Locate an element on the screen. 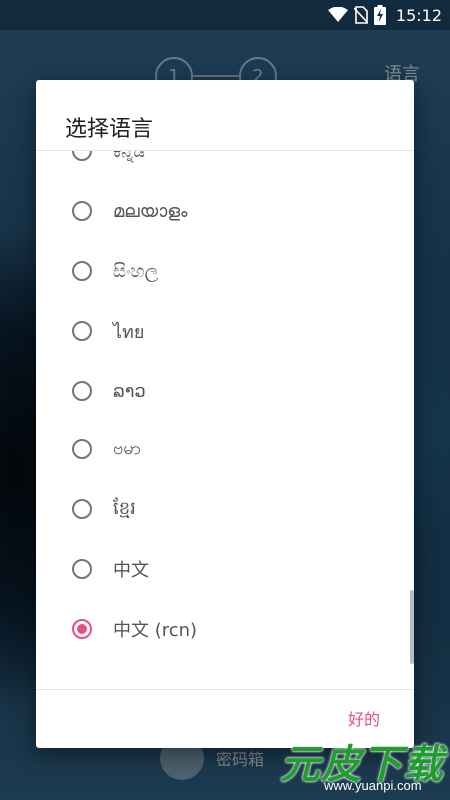 This screenshot has width=450, height=800. language-label: മലയാളം is located at coordinates (150, 211).